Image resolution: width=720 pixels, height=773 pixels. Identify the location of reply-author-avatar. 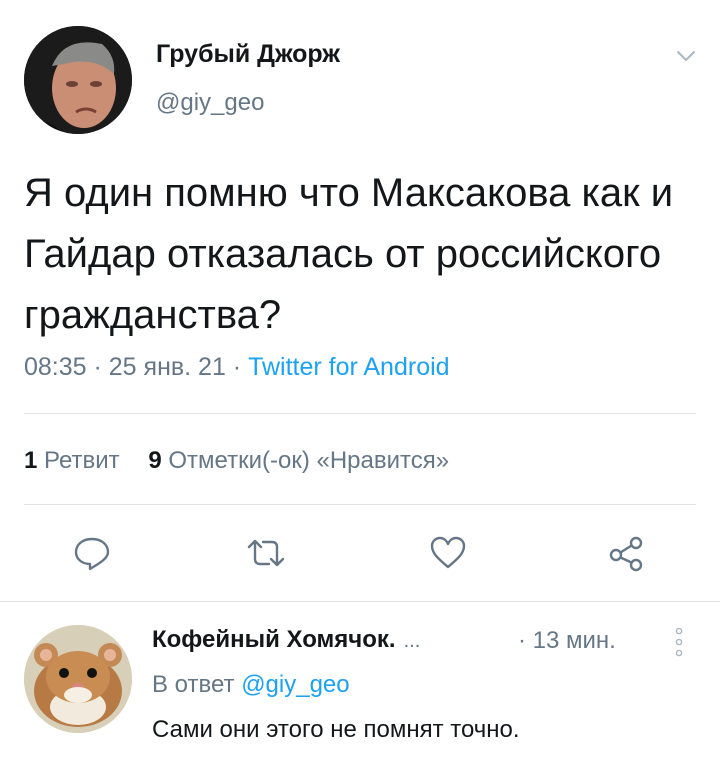
(78, 679).